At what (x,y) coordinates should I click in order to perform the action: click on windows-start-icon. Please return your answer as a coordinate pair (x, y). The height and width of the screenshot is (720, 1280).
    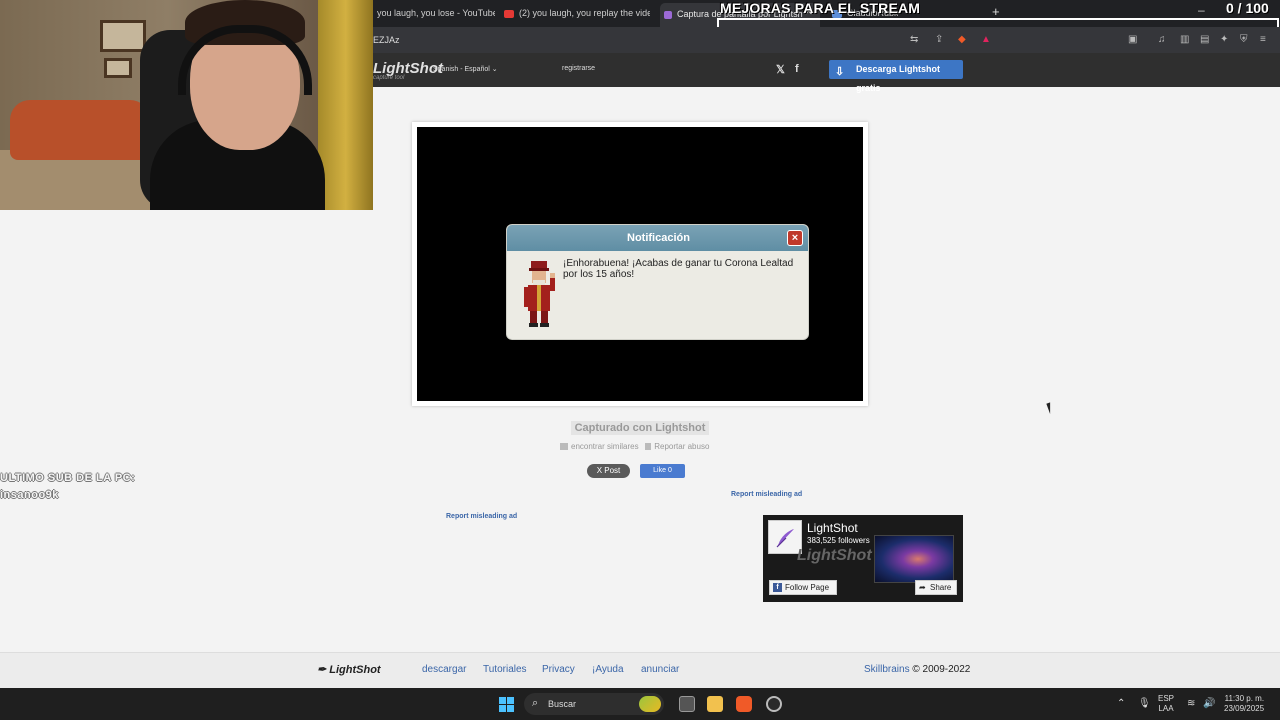
    Looking at the image, I should click on (506, 704).